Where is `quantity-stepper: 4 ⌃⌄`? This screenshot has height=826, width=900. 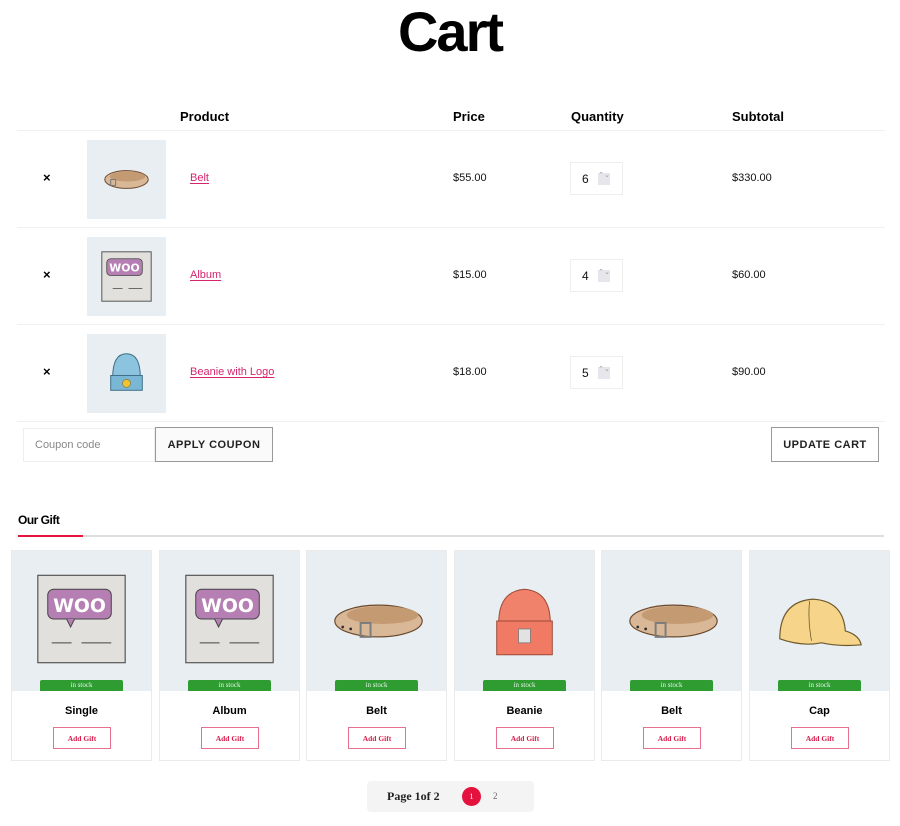 quantity-stepper: 4 ⌃⌄ is located at coordinates (596, 275).